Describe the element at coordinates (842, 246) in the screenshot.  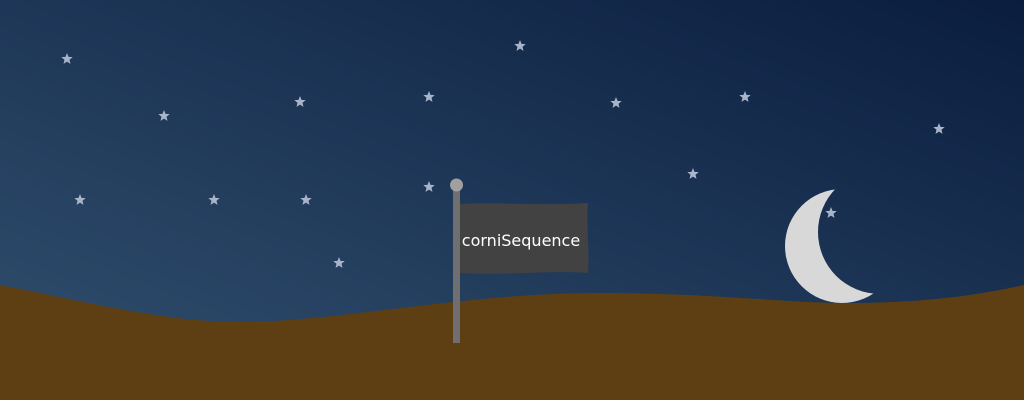
I see `moon-icon` at that location.